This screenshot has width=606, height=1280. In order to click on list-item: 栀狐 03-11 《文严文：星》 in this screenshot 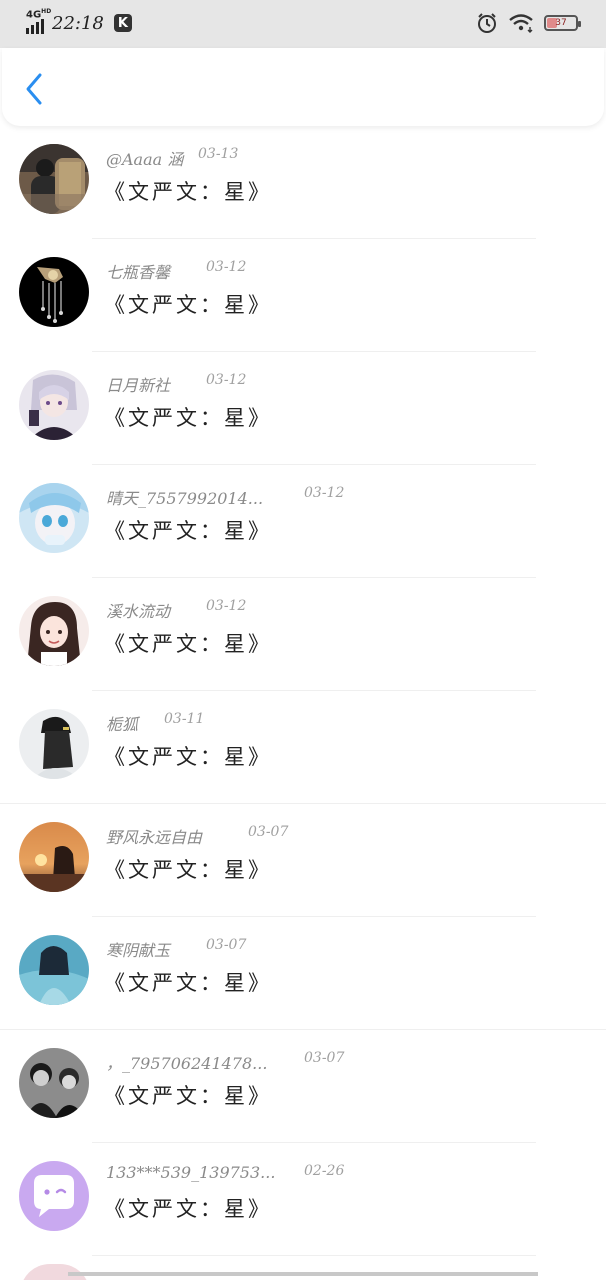, I will do `click(303, 747)`.